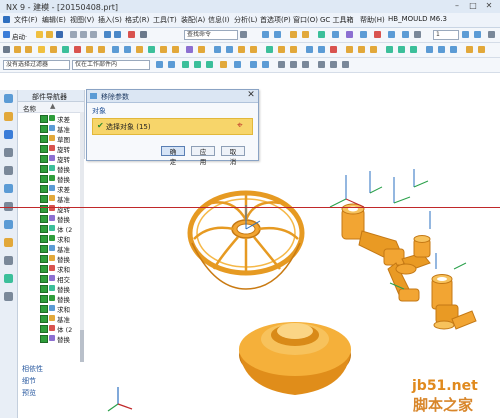  What do you see at coordinates (413, 49) in the screenshot?
I see `arc-icon` at bounding box center [413, 49].